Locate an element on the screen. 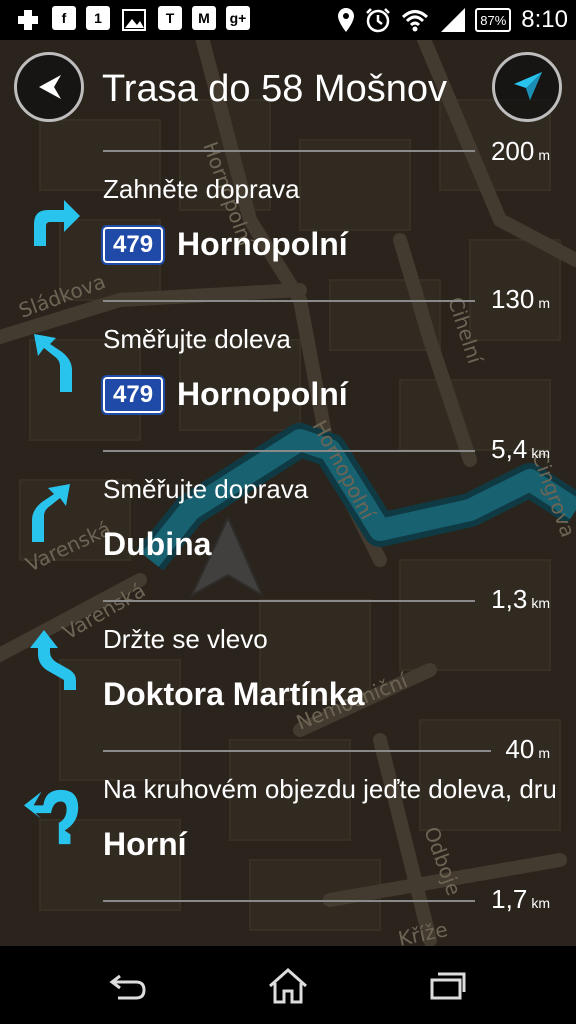  back-key is located at coordinates (128, 986).